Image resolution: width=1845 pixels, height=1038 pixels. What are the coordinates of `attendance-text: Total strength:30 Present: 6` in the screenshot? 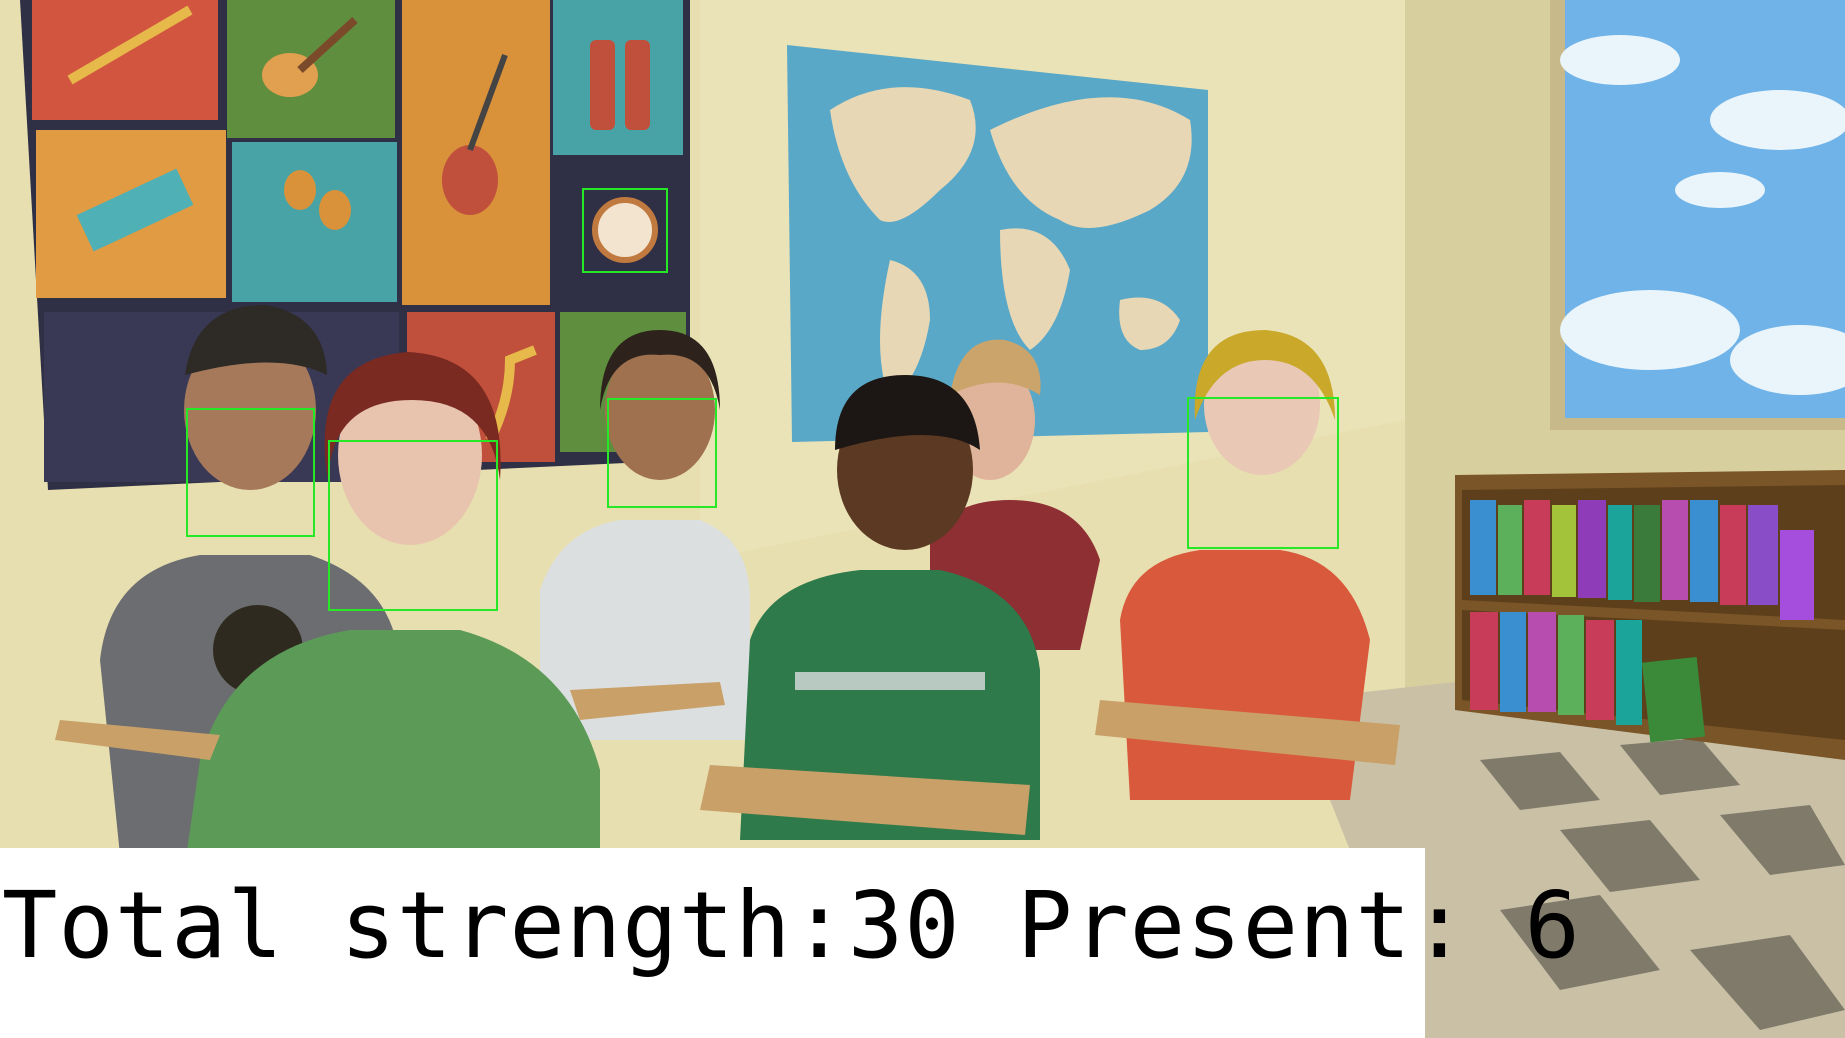 It's located at (791, 926).